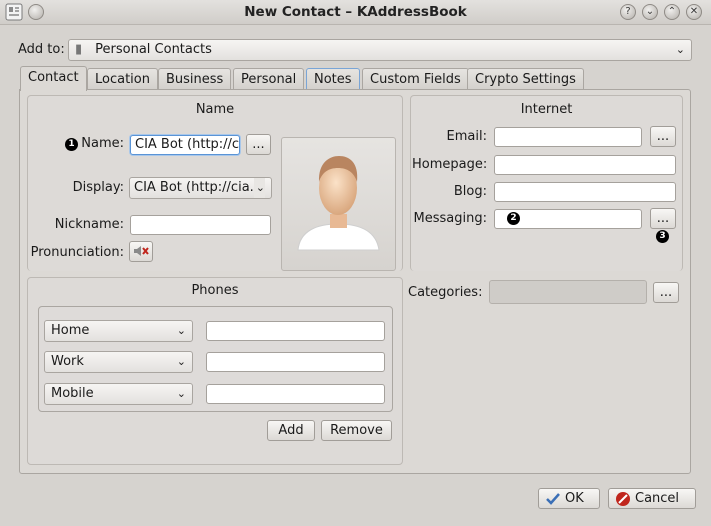 This screenshot has height=526, width=711. What do you see at coordinates (215, 290) in the screenshot?
I see `phones-group-title: Phones` at bounding box center [215, 290].